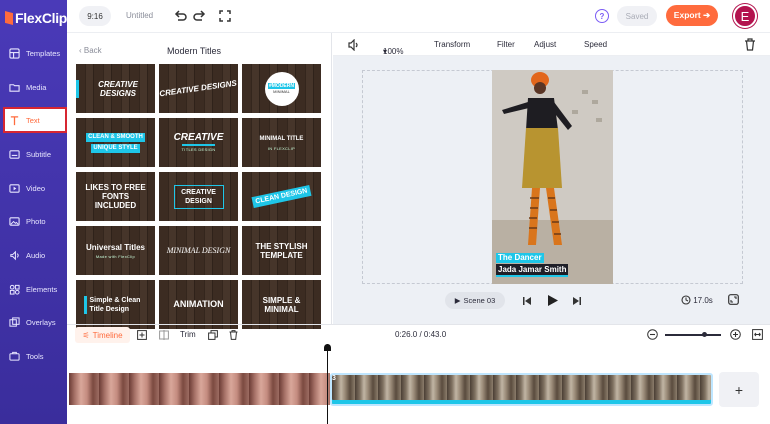 The width and height of the screenshot is (770, 424). I want to click on back-label: Back, so click(92, 50).